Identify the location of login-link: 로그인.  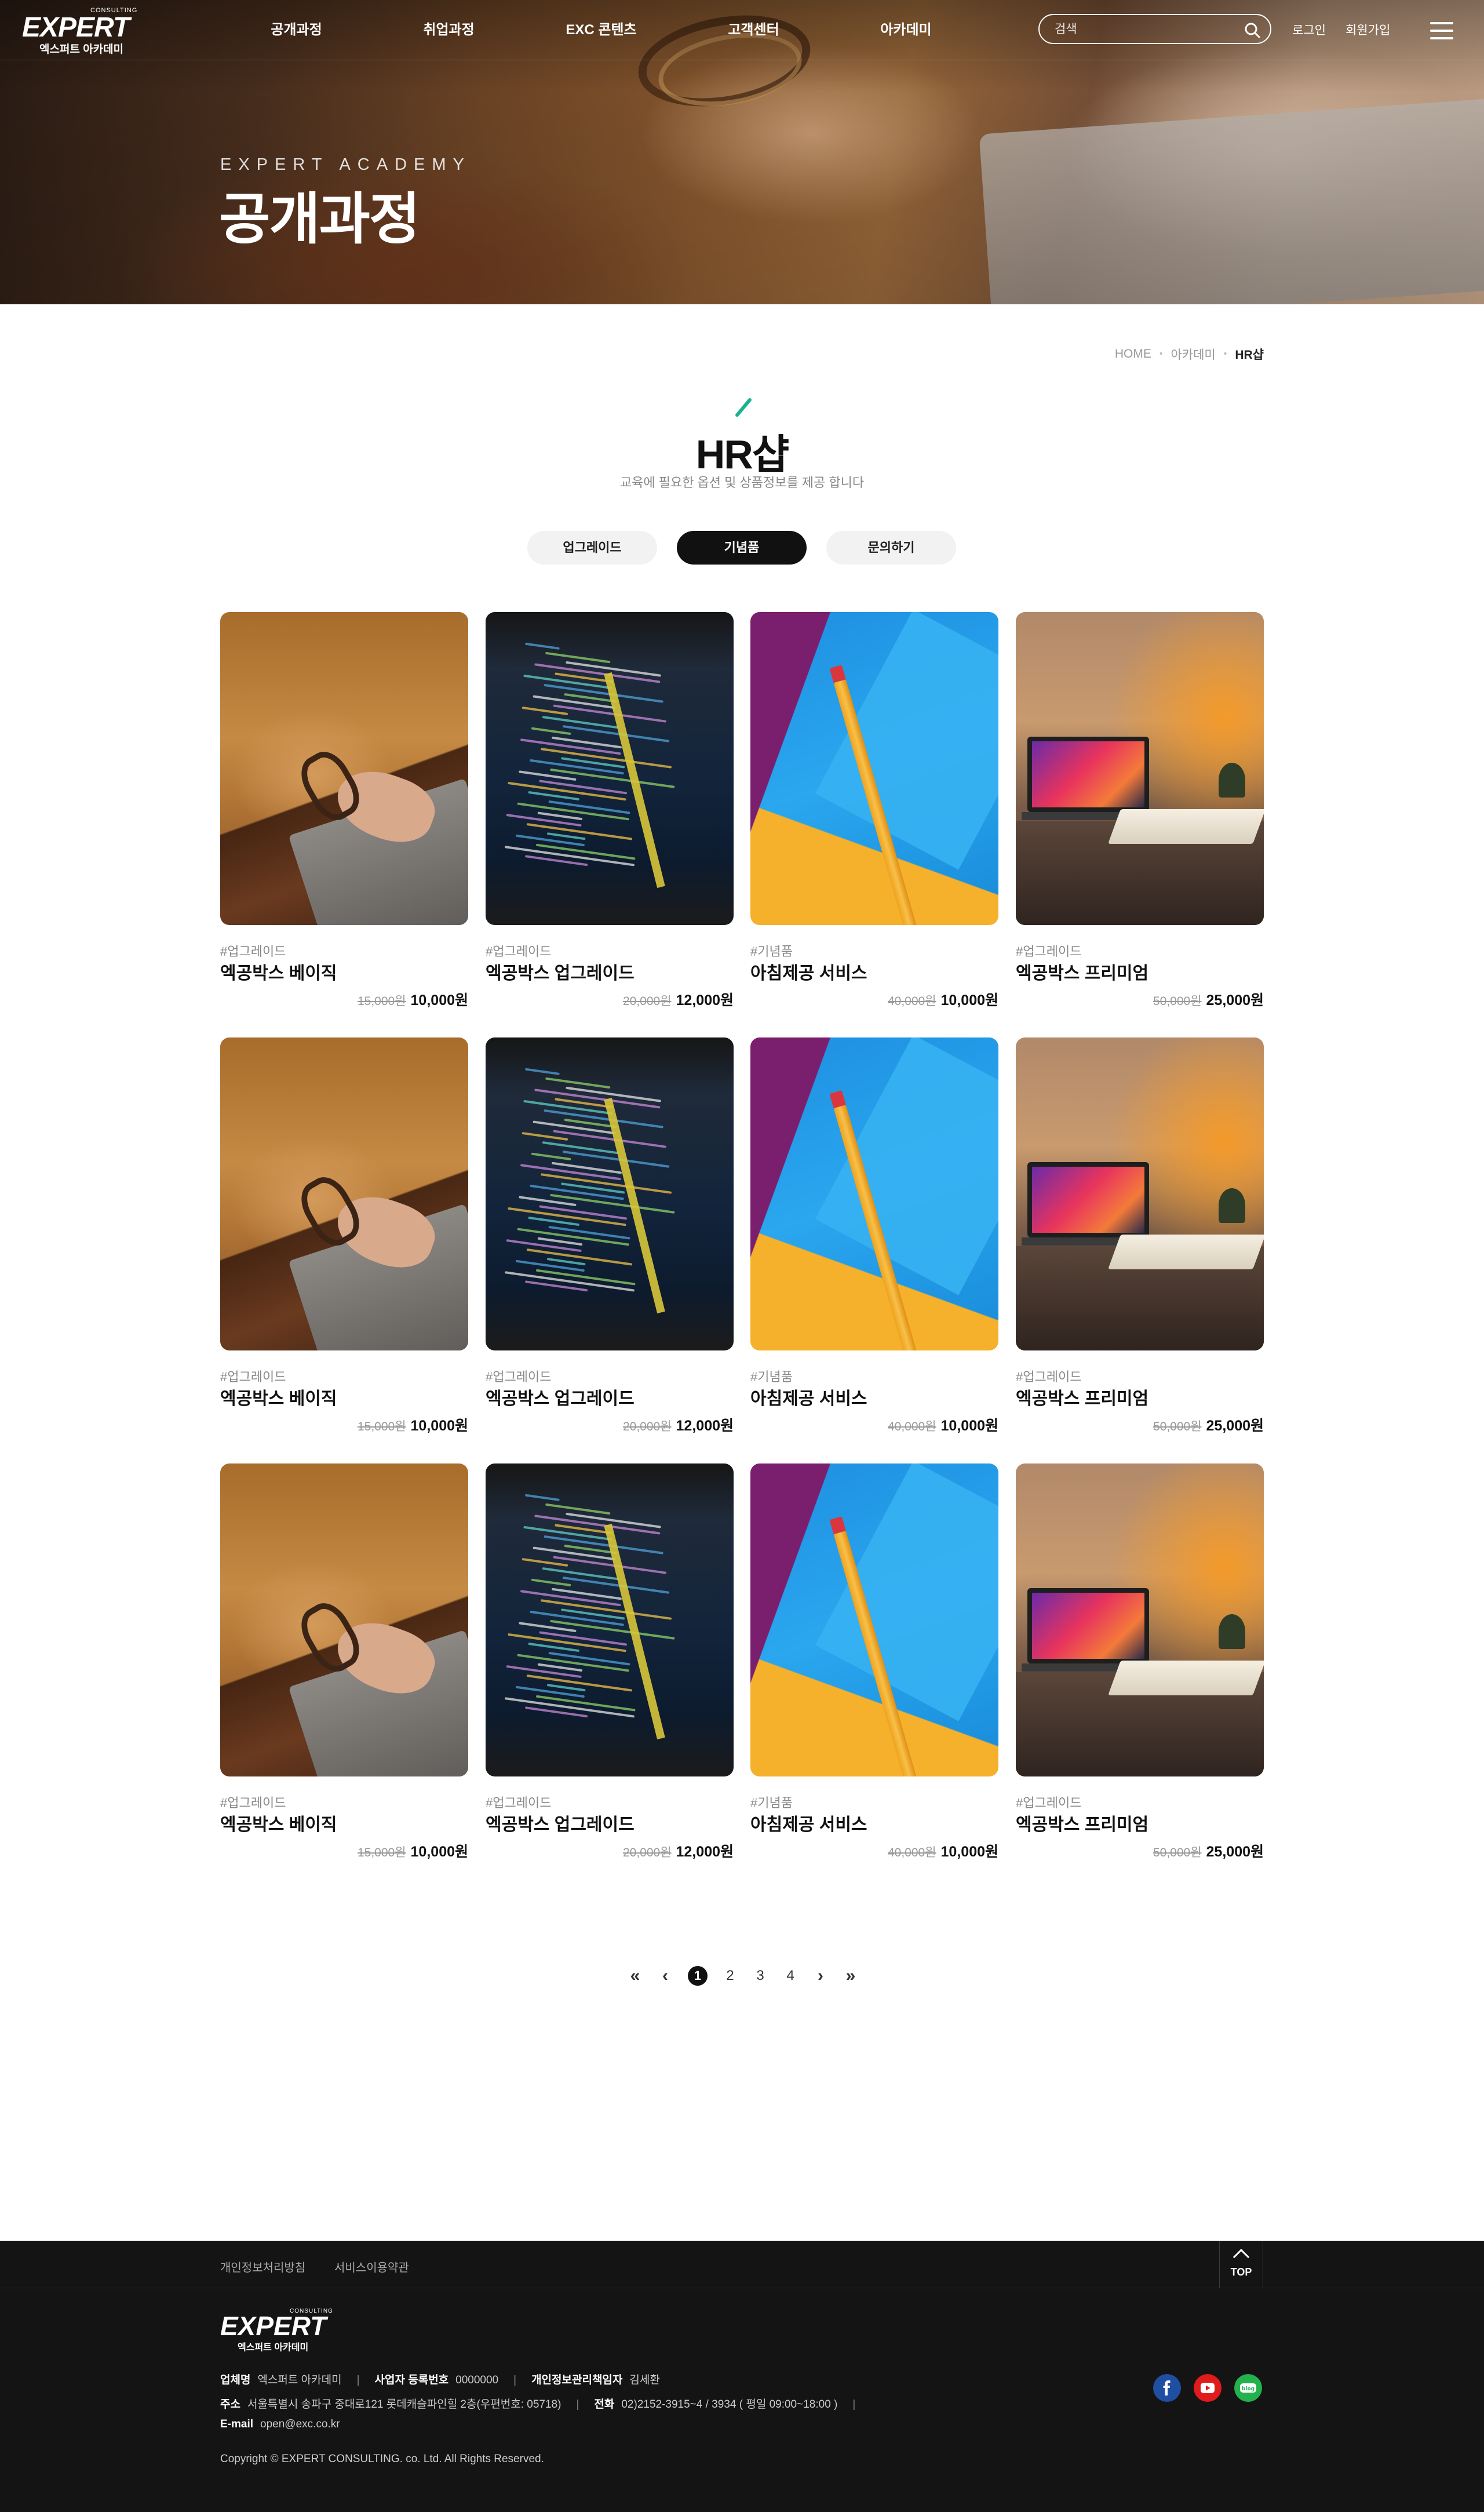
(1309, 29).